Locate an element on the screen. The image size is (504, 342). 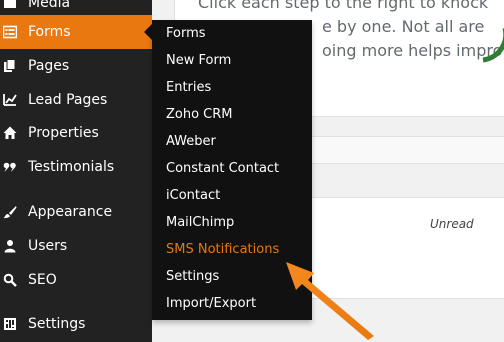
entries-table-header is located at coordinates (408, 150).